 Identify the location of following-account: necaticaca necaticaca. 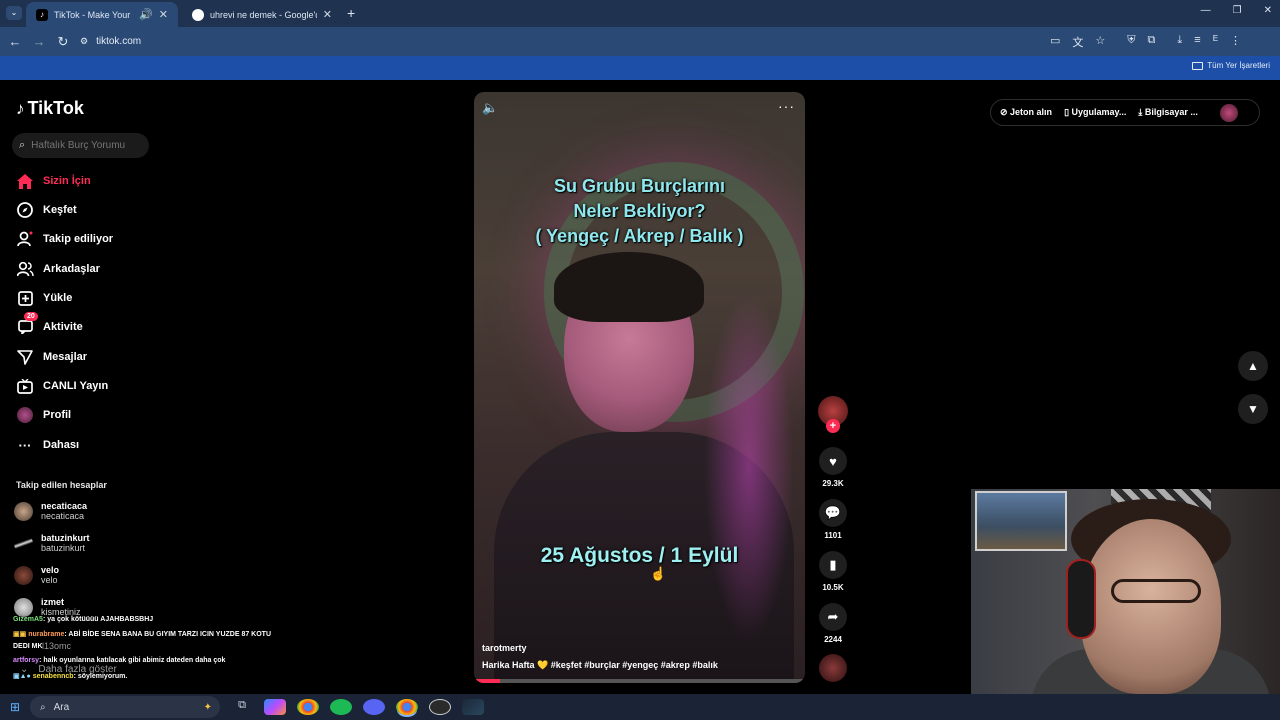
(94, 511).